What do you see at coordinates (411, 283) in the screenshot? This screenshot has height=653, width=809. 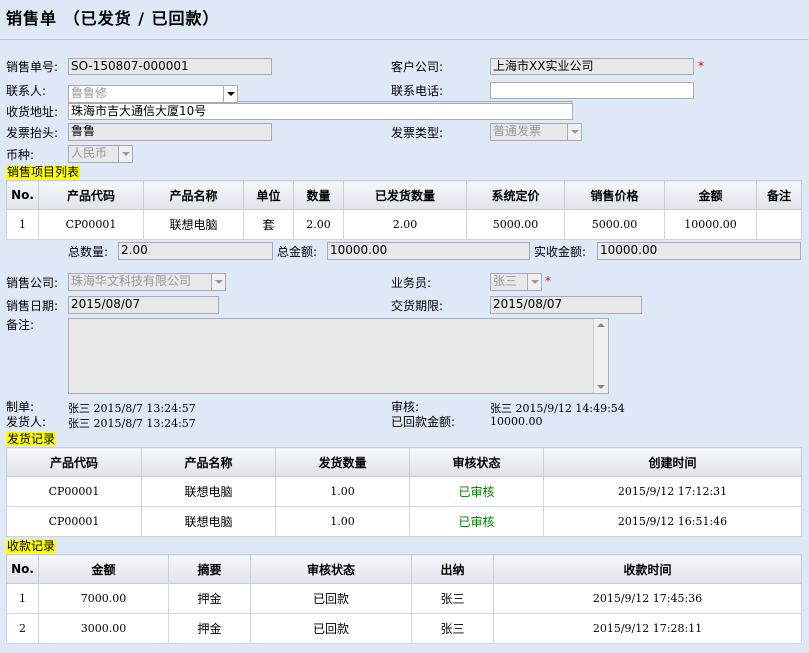 I see `salesman-label: 业务员:` at bounding box center [411, 283].